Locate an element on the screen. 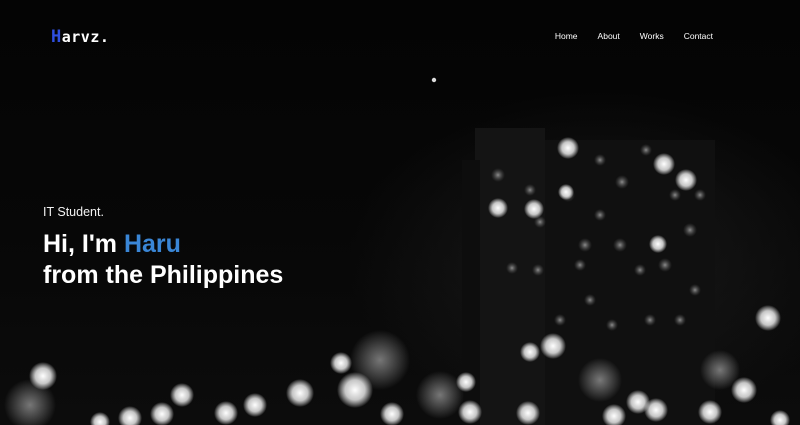 The width and height of the screenshot is (800, 425). logo-text: arvz. is located at coordinates (85, 37).